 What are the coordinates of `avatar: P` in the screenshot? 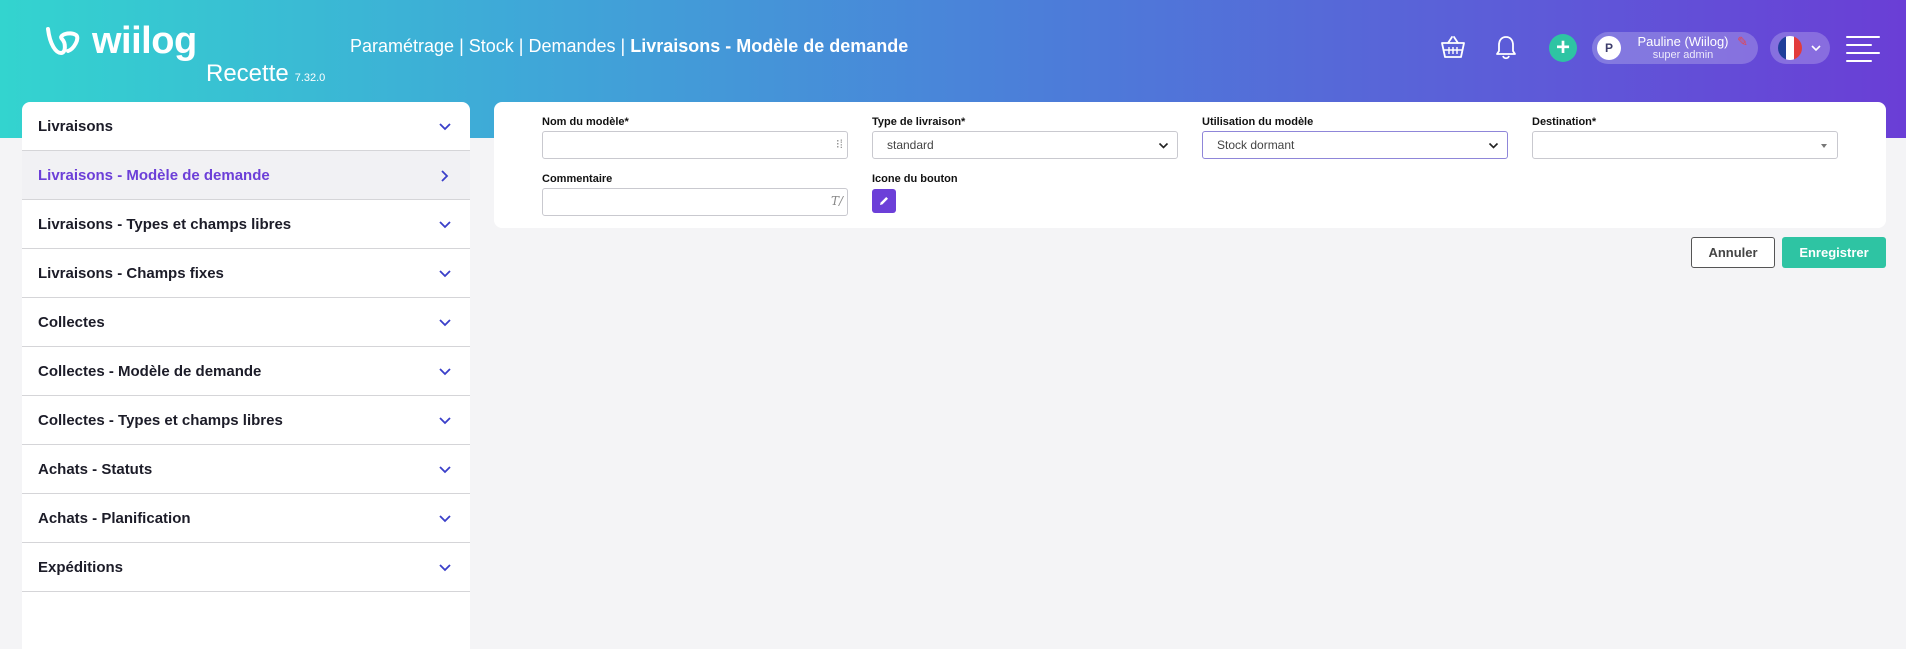 It's located at (1609, 48).